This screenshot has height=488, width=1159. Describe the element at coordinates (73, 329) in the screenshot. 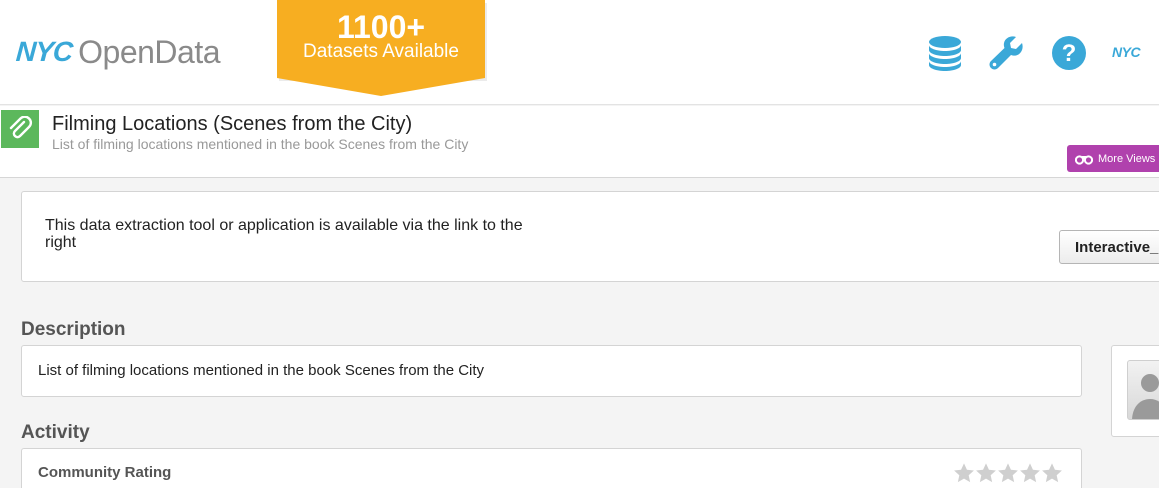

I see `description-heading: Description` at that location.